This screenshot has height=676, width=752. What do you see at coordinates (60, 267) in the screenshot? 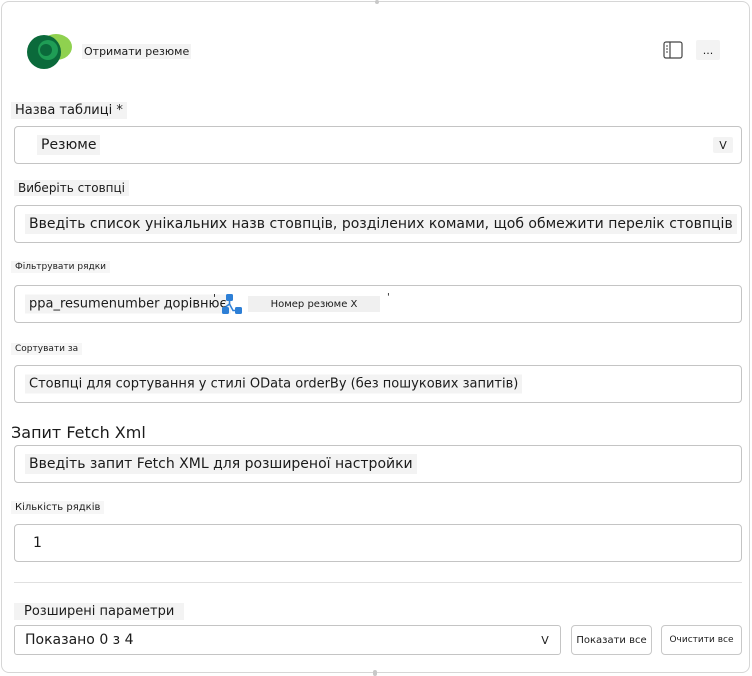
I see `filter-rows-label: Фільтрувати рядки` at bounding box center [60, 267].